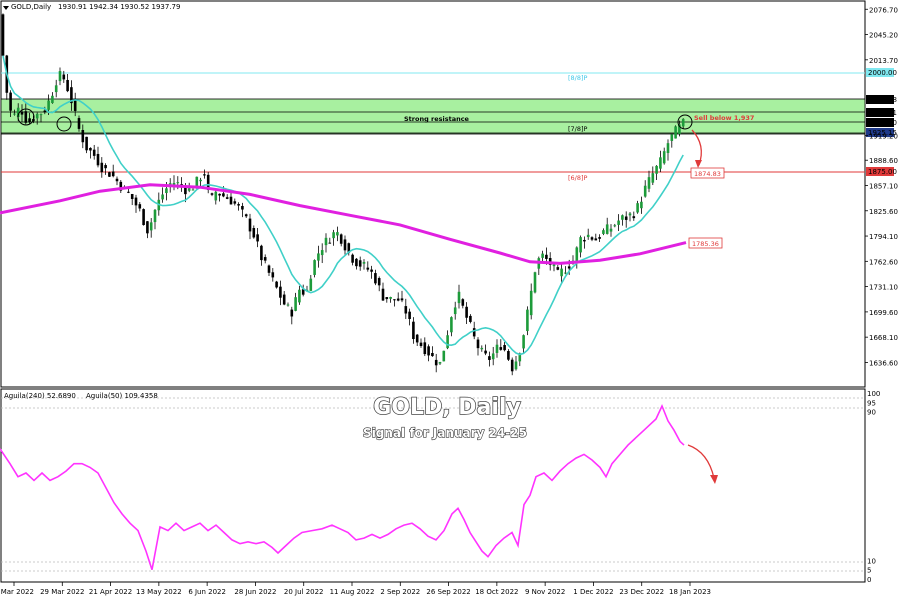  Describe the element at coordinates (690, 592) in the screenshot. I see `time-tick-label: 18 Jan 2023` at that location.